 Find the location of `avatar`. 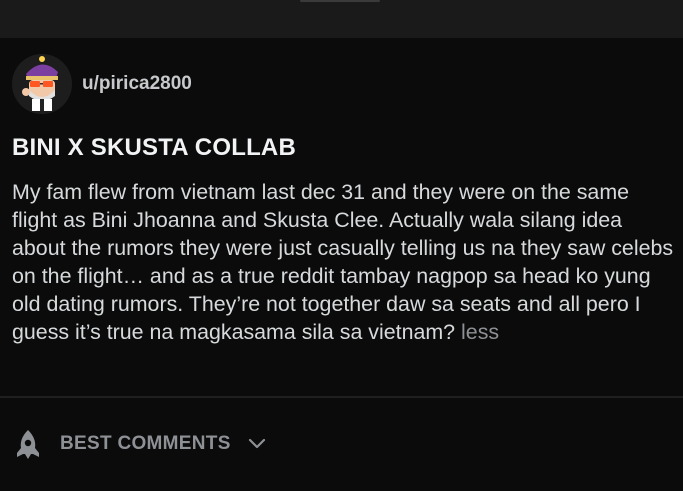

avatar is located at coordinates (42, 84).